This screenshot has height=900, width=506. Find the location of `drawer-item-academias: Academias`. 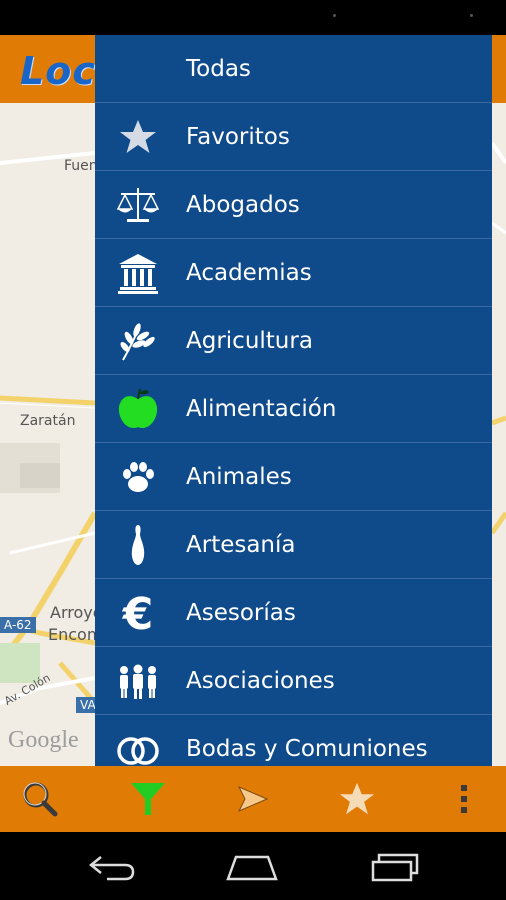

drawer-item-academias: Academias is located at coordinates (293, 273).